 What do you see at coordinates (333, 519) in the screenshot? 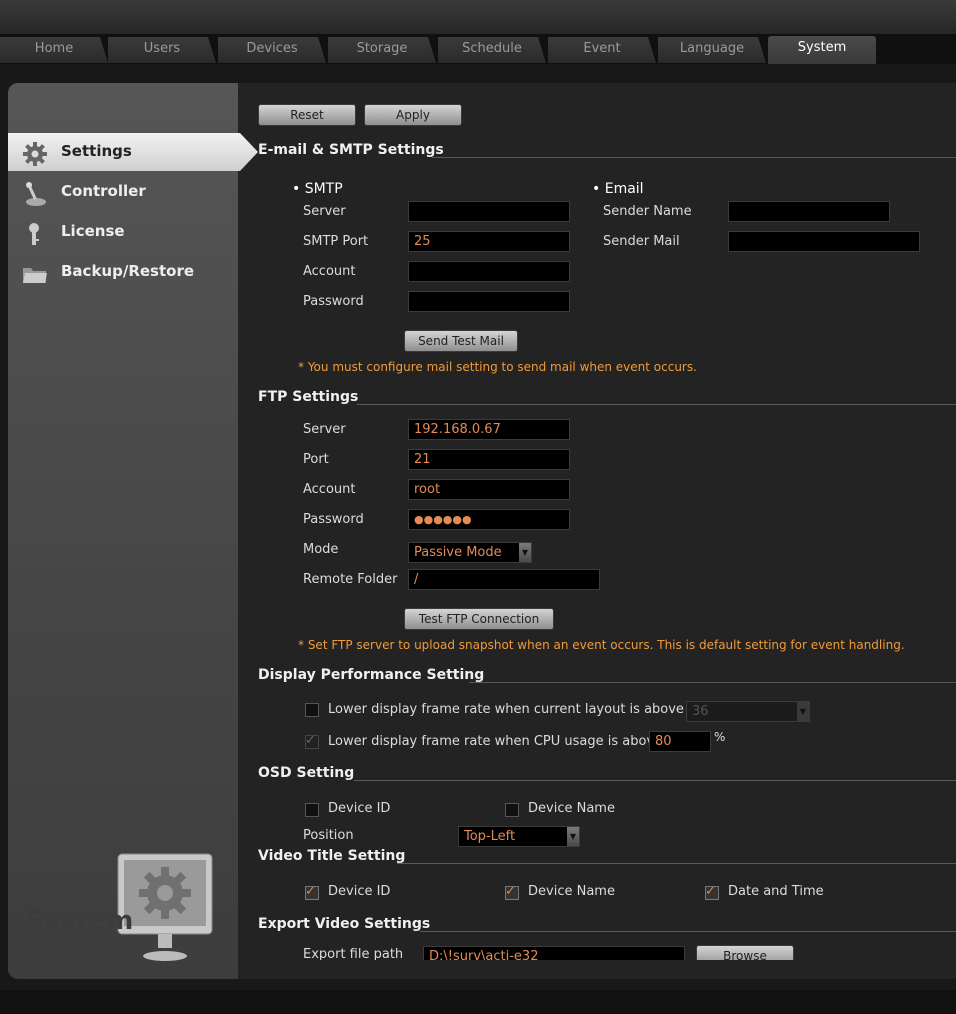
I see `ftp-password-label: Password` at bounding box center [333, 519].